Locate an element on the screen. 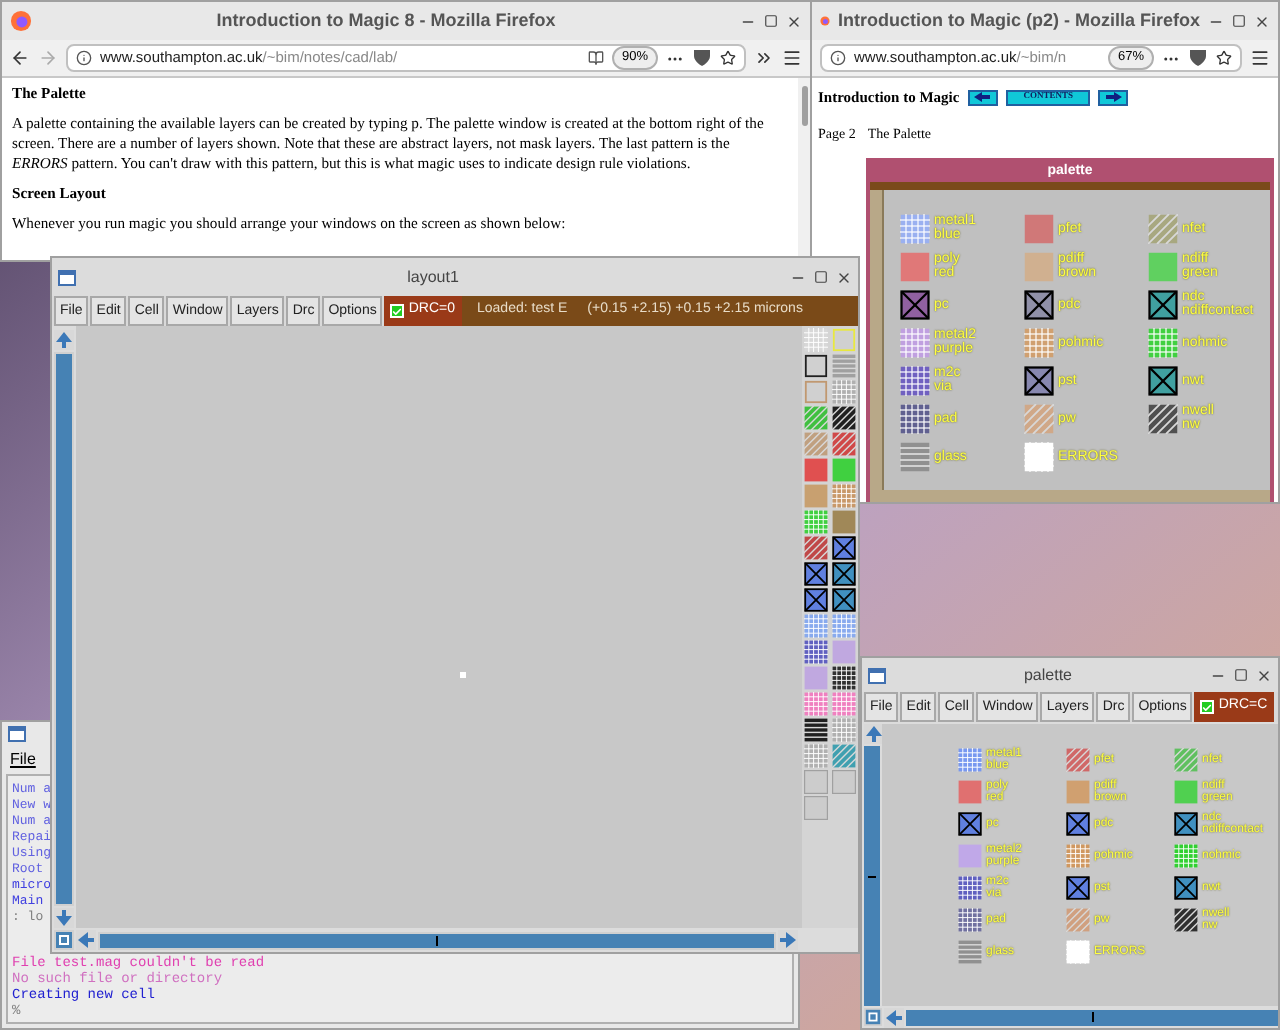 The height and width of the screenshot is (1030, 1280). previous-button is located at coordinates (982, 97).